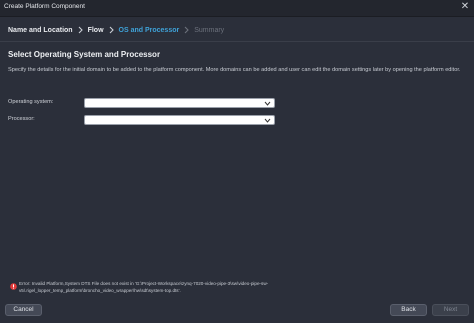 The image size is (474, 323). Describe the element at coordinates (209, 30) in the screenshot. I see `breadcrumb-step-summary: Summary` at that location.